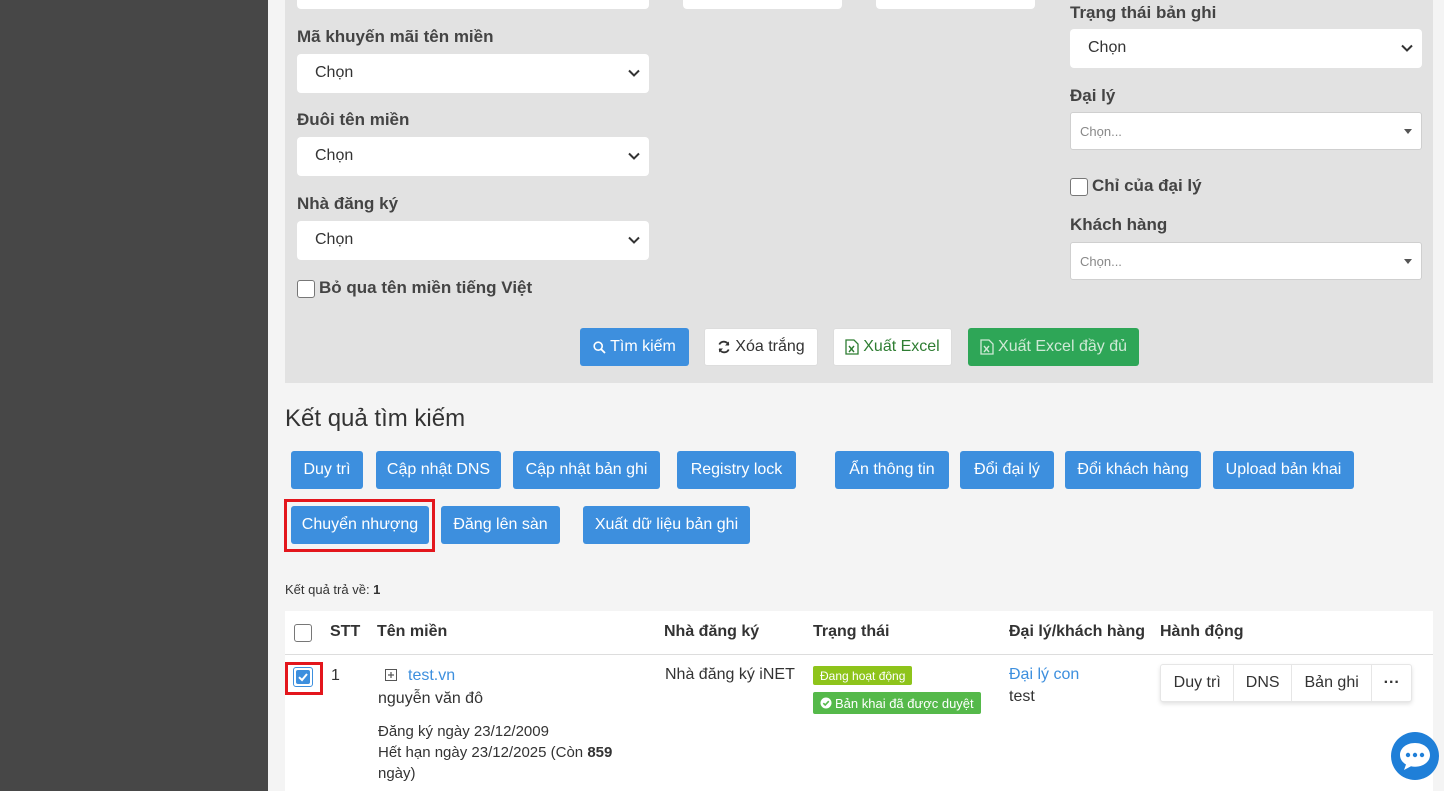 This screenshot has height=791, width=1444. I want to click on registrar-label: Nhà đăng ký, so click(348, 203).